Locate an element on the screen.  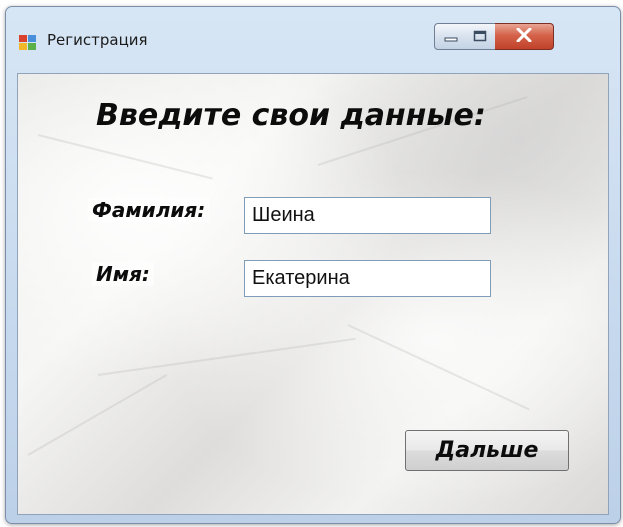
maximize-icon is located at coordinates (480, 36).